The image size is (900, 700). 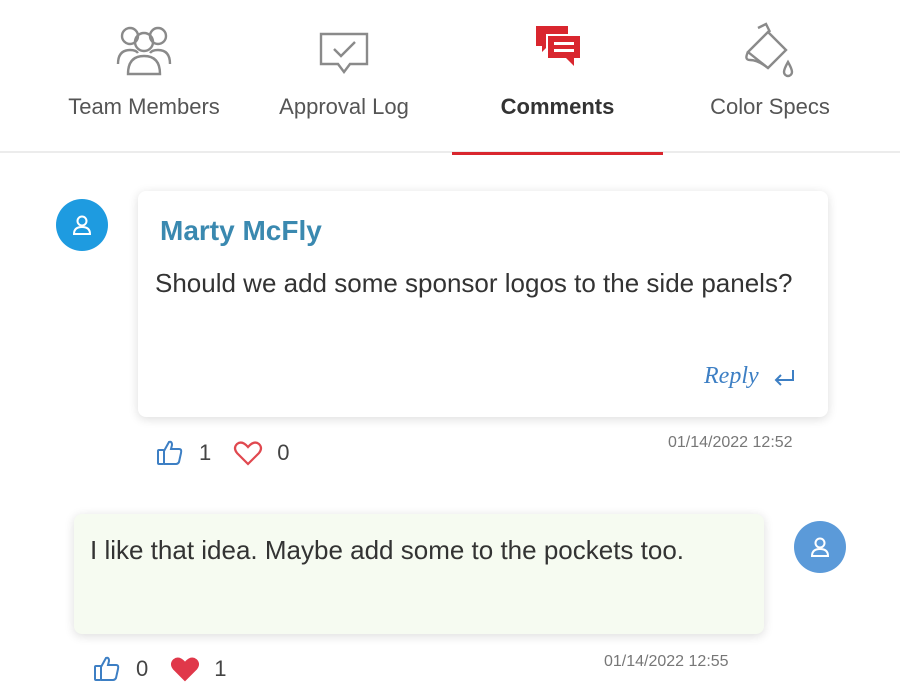 I want to click on approval-check-icon, so click(x=344, y=50).